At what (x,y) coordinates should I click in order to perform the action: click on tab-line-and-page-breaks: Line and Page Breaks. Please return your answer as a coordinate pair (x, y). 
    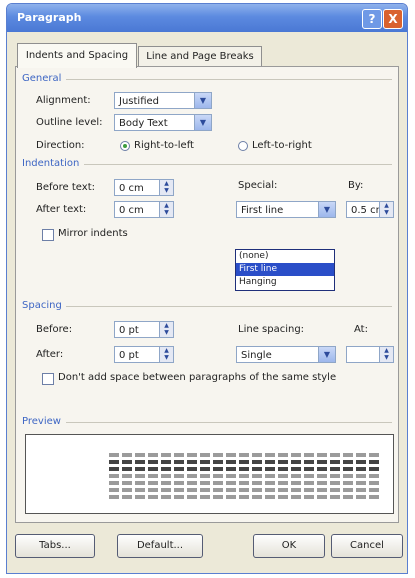
    Looking at the image, I should click on (200, 56).